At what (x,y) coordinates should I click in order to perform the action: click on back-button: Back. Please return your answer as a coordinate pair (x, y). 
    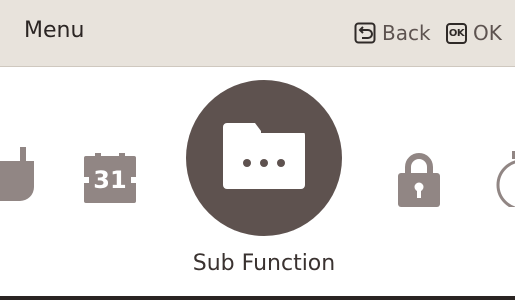
    Looking at the image, I should click on (392, 33).